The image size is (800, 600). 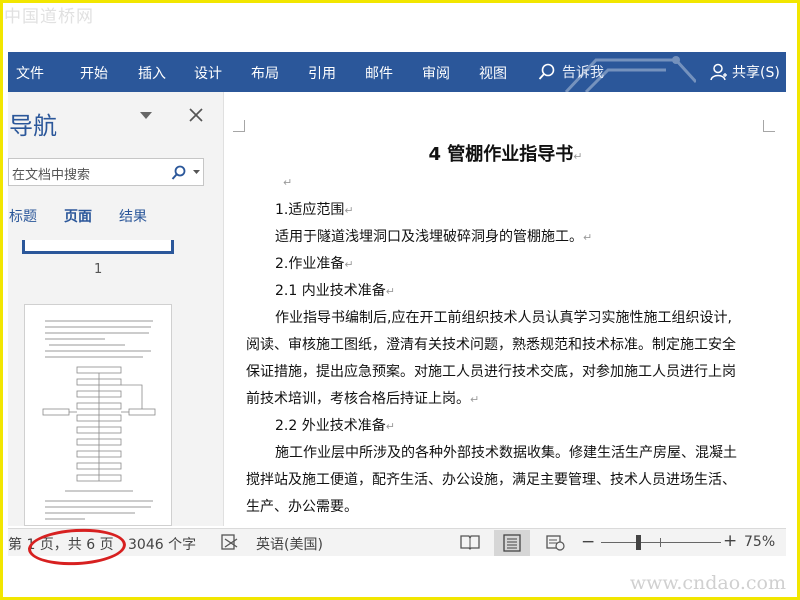 I want to click on page-thumbnail-1-number: 1, so click(x=98, y=269).